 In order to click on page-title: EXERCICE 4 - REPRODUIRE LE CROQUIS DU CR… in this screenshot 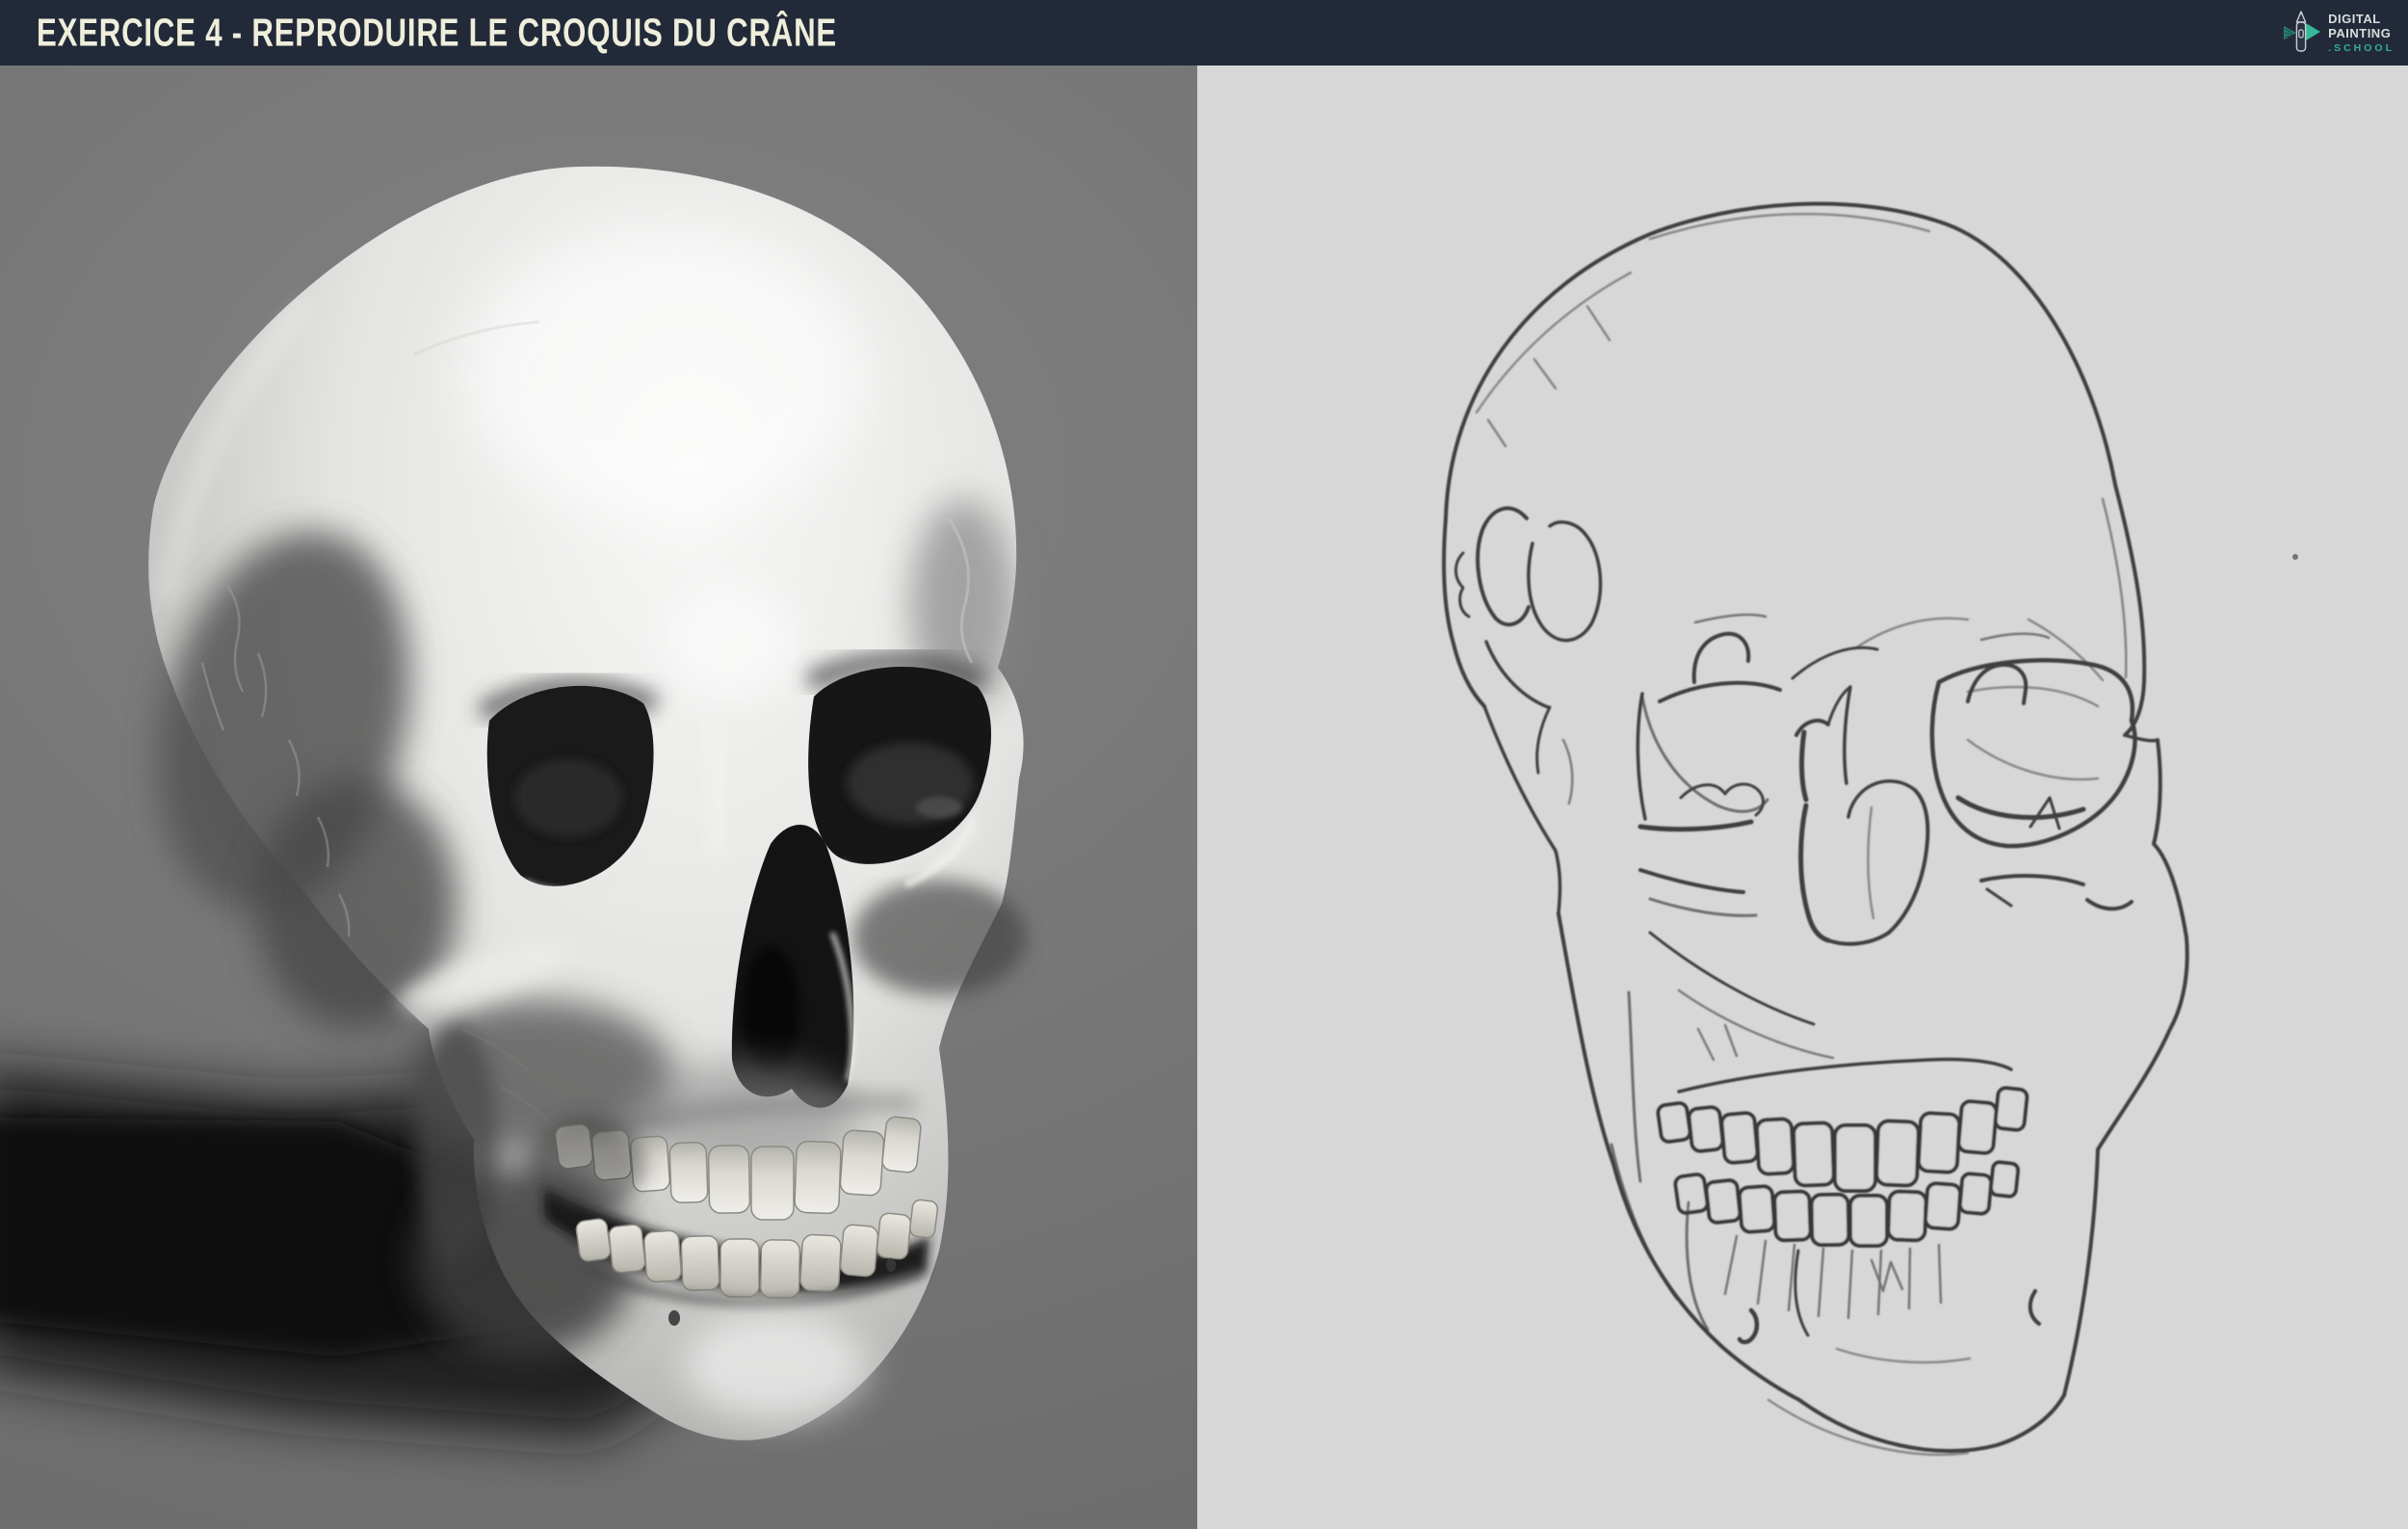, I will do `click(437, 33)`.